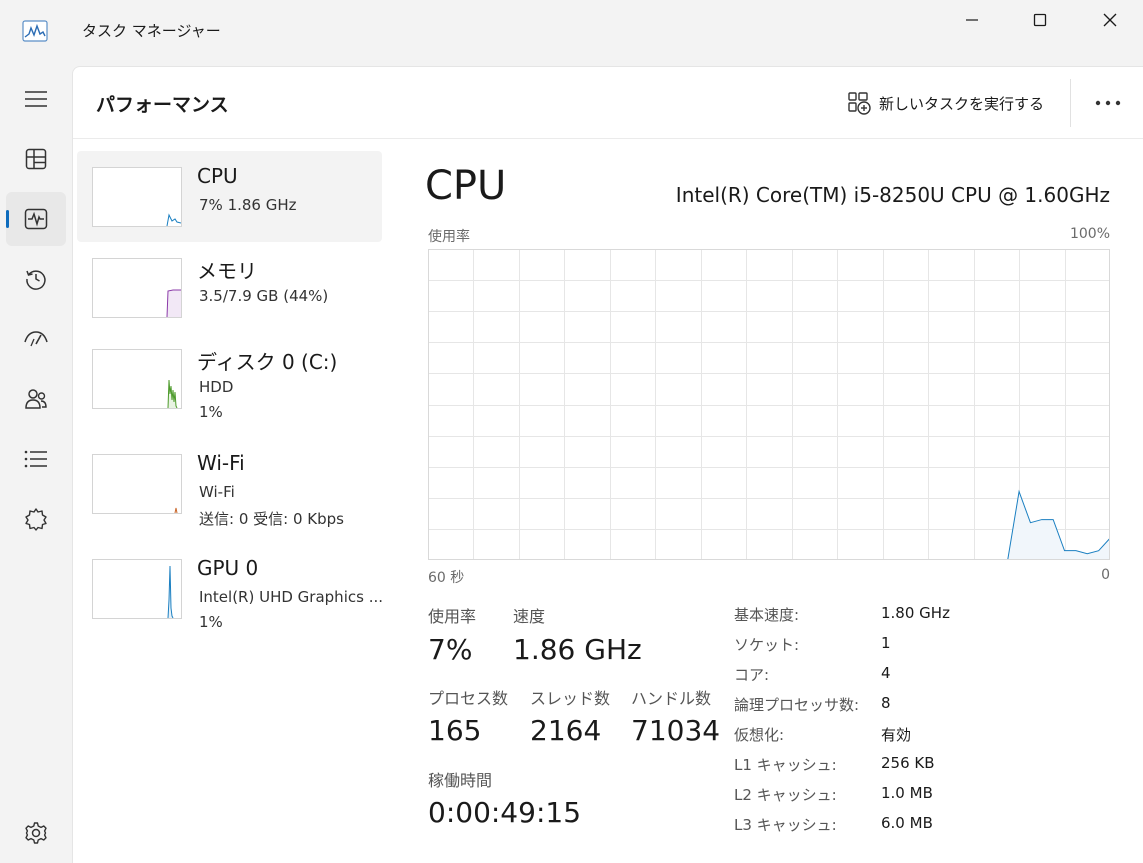  Describe the element at coordinates (460, 780) in the screenshot. I see `uptime-label: 稼働時間` at that location.